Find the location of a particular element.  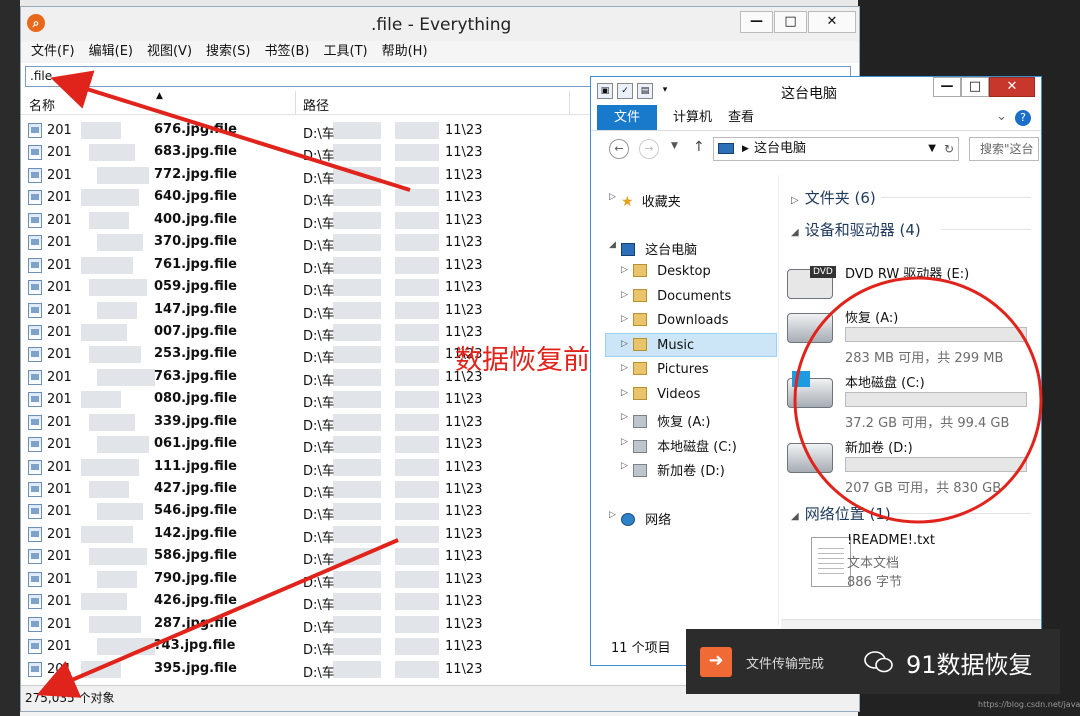

everything-titlebar: ⌕ .file - Everything — □ ✕ is located at coordinates (440, 24).